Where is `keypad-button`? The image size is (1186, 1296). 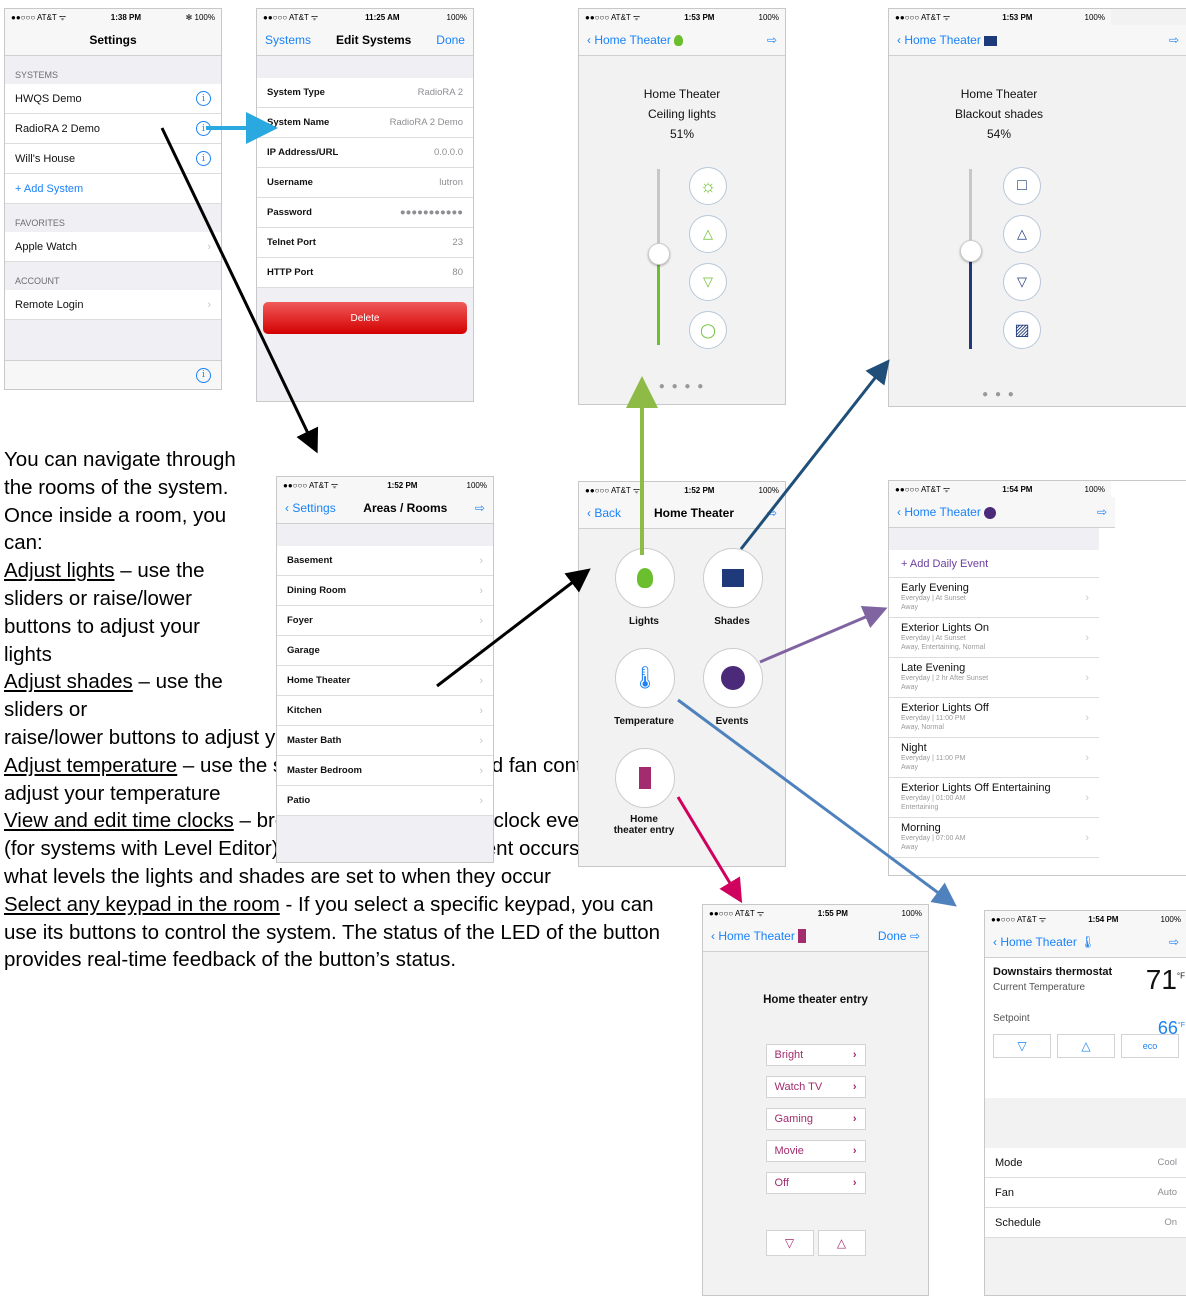 keypad-button is located at coordinates (645, 778).